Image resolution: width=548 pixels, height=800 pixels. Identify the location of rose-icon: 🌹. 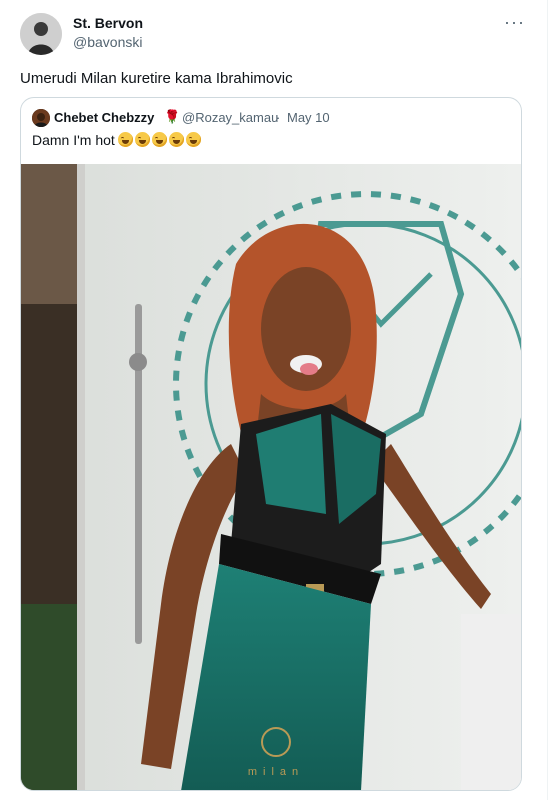
(172, 116).